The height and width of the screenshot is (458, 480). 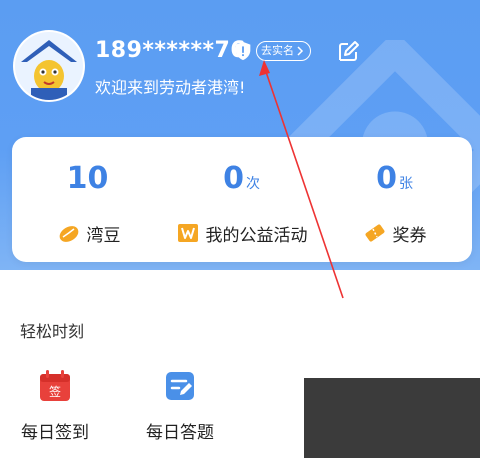 I want to click on stat-label: 奖券, so click(x=409, y=235).